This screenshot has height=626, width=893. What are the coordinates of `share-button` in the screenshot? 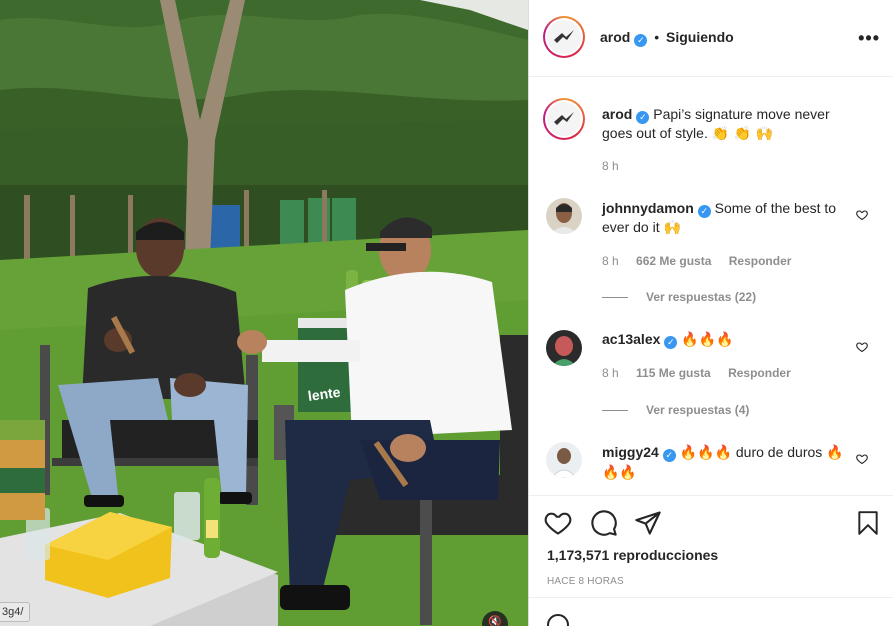 It's located at (648, 523).